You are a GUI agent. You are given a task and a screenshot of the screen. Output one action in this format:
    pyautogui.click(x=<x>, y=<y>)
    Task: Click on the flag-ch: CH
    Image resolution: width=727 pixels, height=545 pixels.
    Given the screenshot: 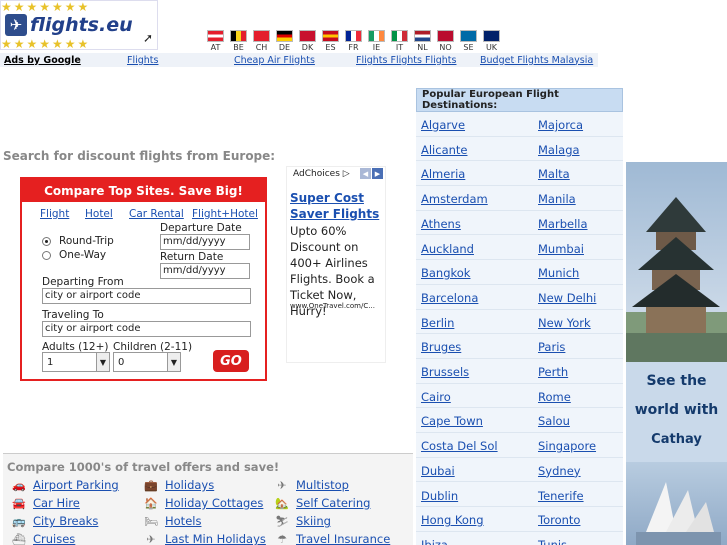 What is the action you would take?
    pyautogui.click(x=261, y=41)
    